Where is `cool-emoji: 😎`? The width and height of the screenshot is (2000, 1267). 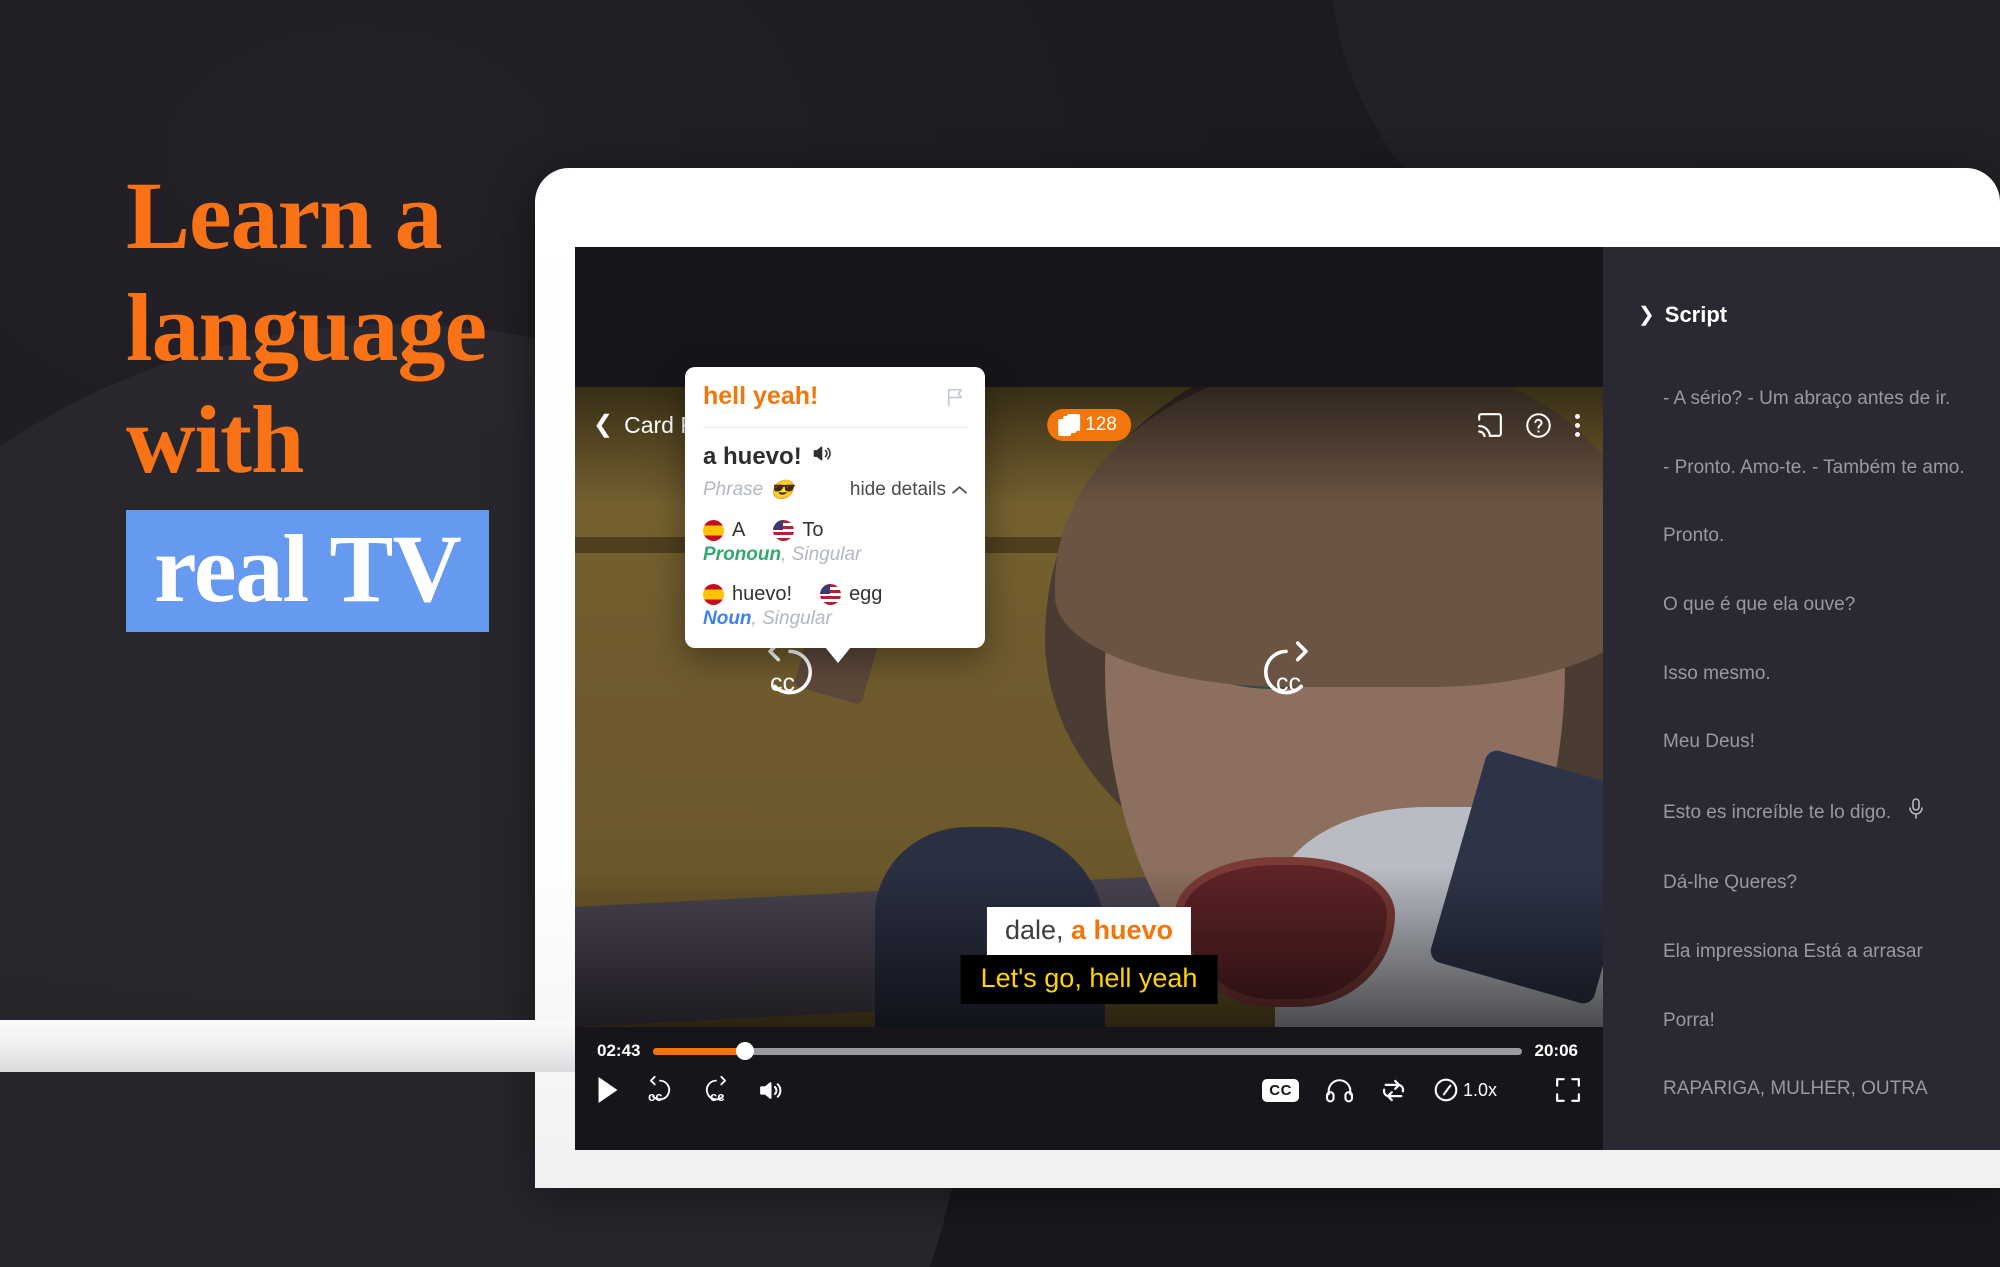 cool-emoji: 😎 is located at coordinates (782, 490).